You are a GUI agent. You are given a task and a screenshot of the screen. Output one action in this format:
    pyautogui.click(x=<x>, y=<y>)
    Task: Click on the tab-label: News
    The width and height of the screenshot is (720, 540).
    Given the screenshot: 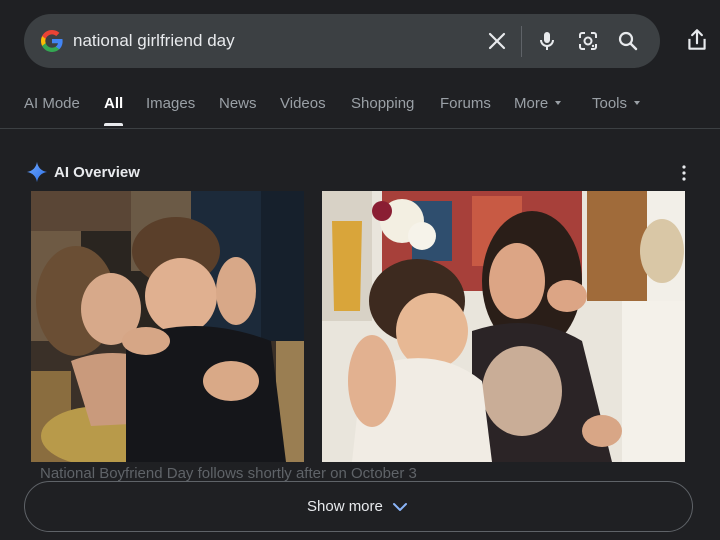 What is the action you would take?
    pyautogui.click(x=238, y=103)
    